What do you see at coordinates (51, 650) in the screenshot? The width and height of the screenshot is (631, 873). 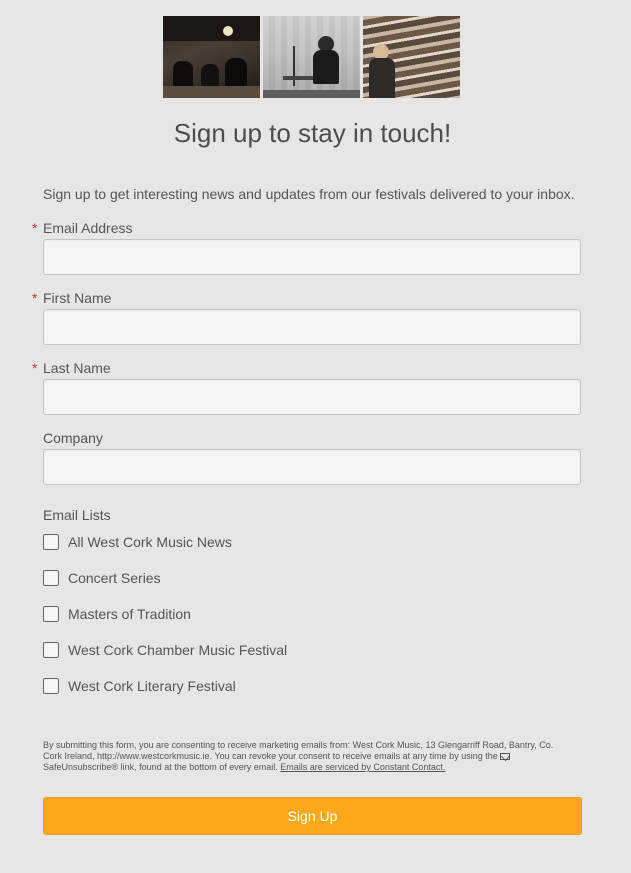 I see `chamber-music-festival-checkbox` at bounding box center [51, 650].